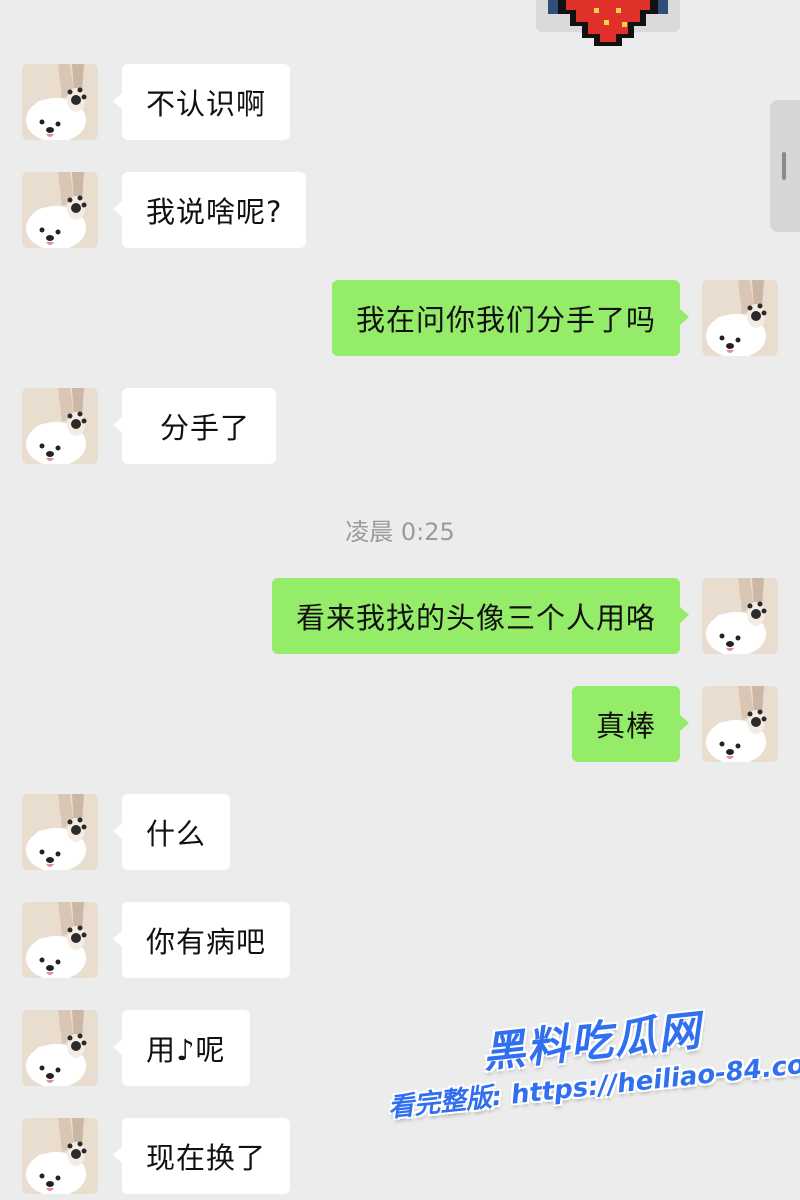 The image size is (800, 1200). I want to click on message-text: 你有病吧, so click(206, 942).